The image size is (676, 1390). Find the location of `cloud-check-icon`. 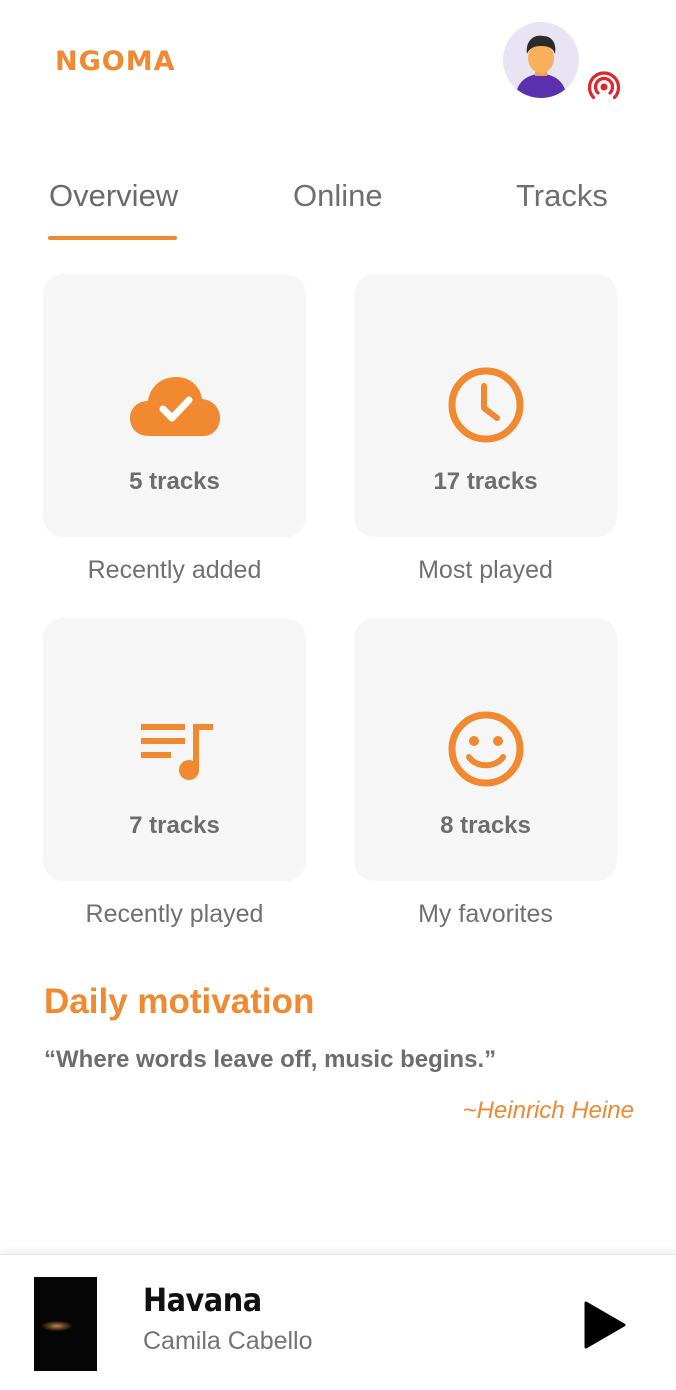

cloud-check-icon is located at coordinates (175, 406).